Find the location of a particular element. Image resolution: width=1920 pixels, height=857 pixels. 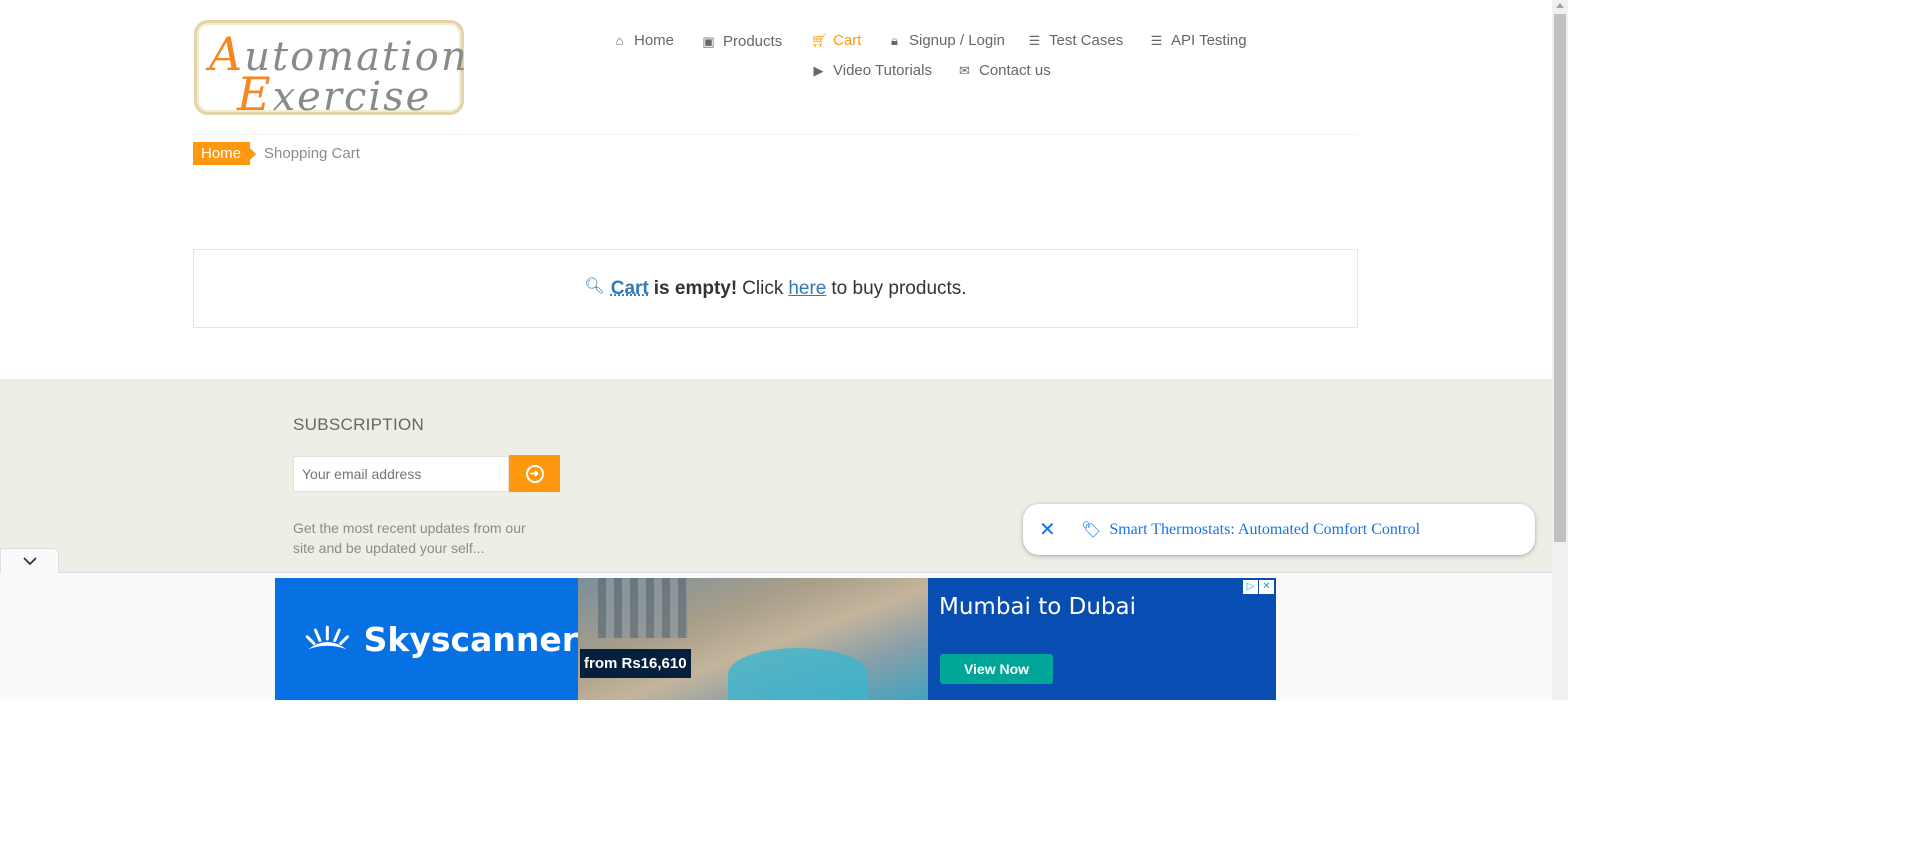

ad-close-icon: ✕ is located at coordinates (1266, 587).